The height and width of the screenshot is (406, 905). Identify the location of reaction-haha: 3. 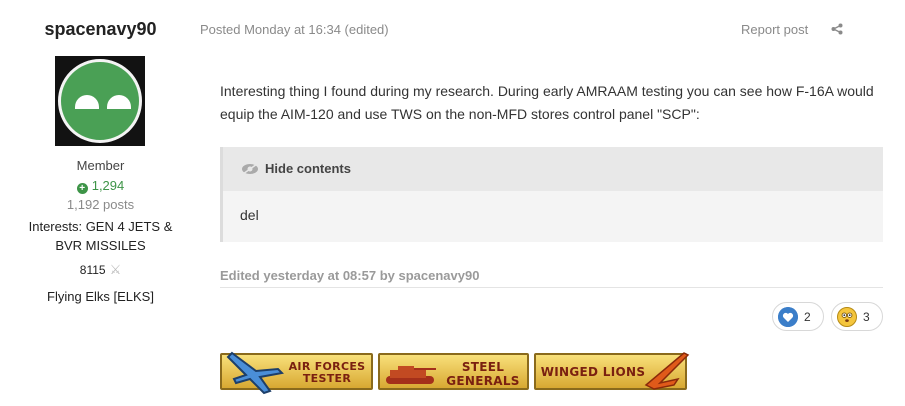
(857, 316).